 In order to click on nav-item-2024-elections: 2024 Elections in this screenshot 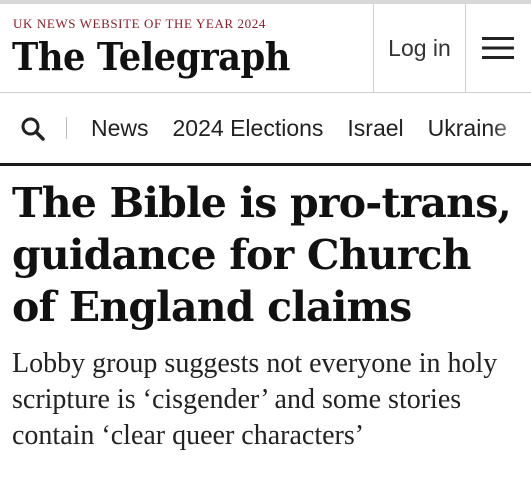, I will do `click(248, 128)`.